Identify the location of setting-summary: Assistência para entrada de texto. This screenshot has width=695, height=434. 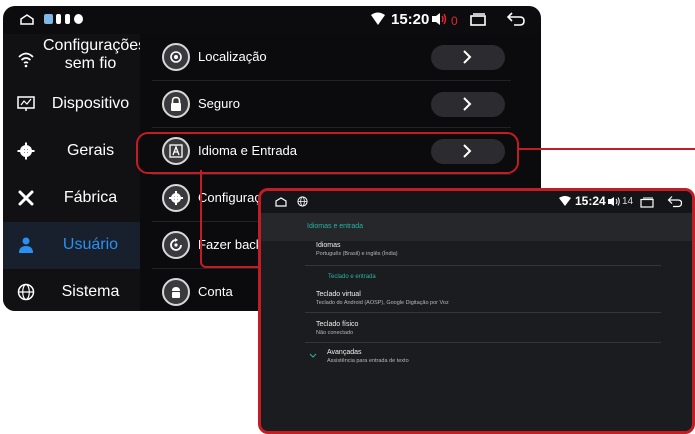
(368, 361).